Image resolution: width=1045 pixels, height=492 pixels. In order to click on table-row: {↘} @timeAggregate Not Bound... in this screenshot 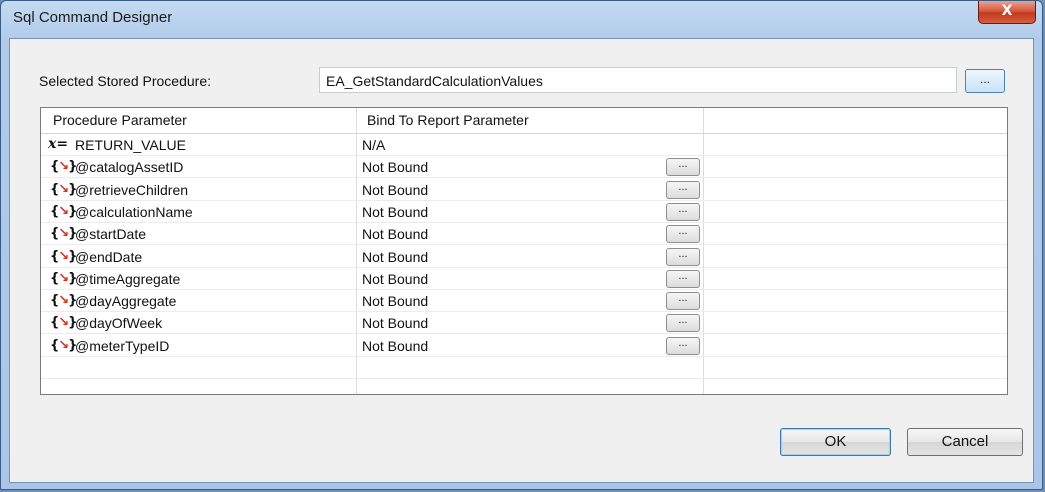, I will do `click(524, 279)`.